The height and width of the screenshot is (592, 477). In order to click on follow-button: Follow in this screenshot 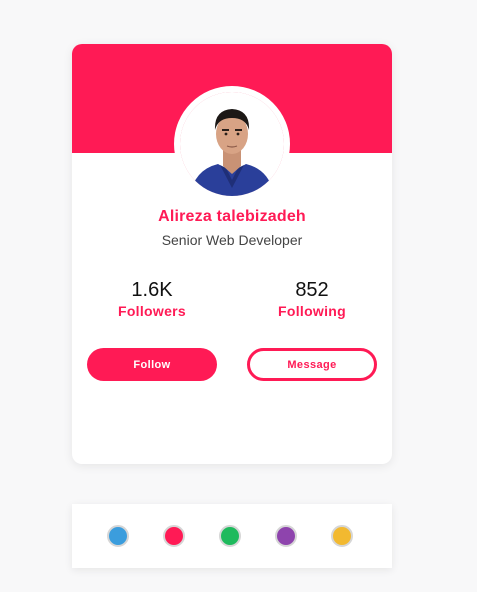, I will do `click(152, 364)`.